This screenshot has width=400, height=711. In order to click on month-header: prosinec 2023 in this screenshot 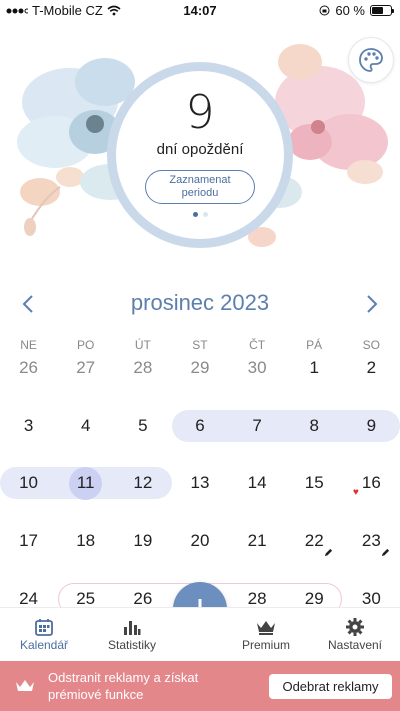, I will do `click(200, 305)`.